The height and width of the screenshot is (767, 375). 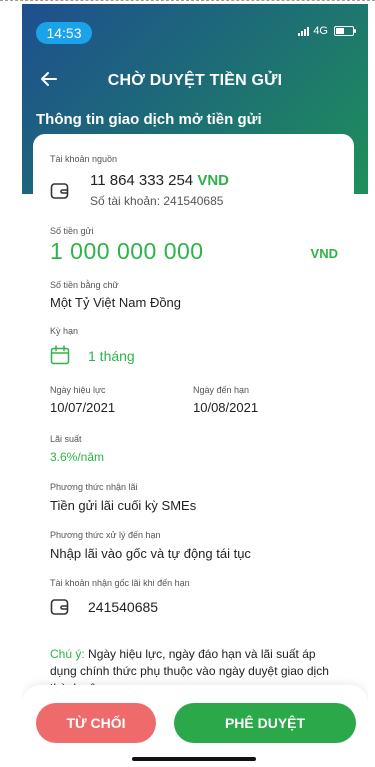 What do you see at coordinates (67, 654) in the screenshot?
I see `note-label: Chú ý:` at bounding box center [67, 654].